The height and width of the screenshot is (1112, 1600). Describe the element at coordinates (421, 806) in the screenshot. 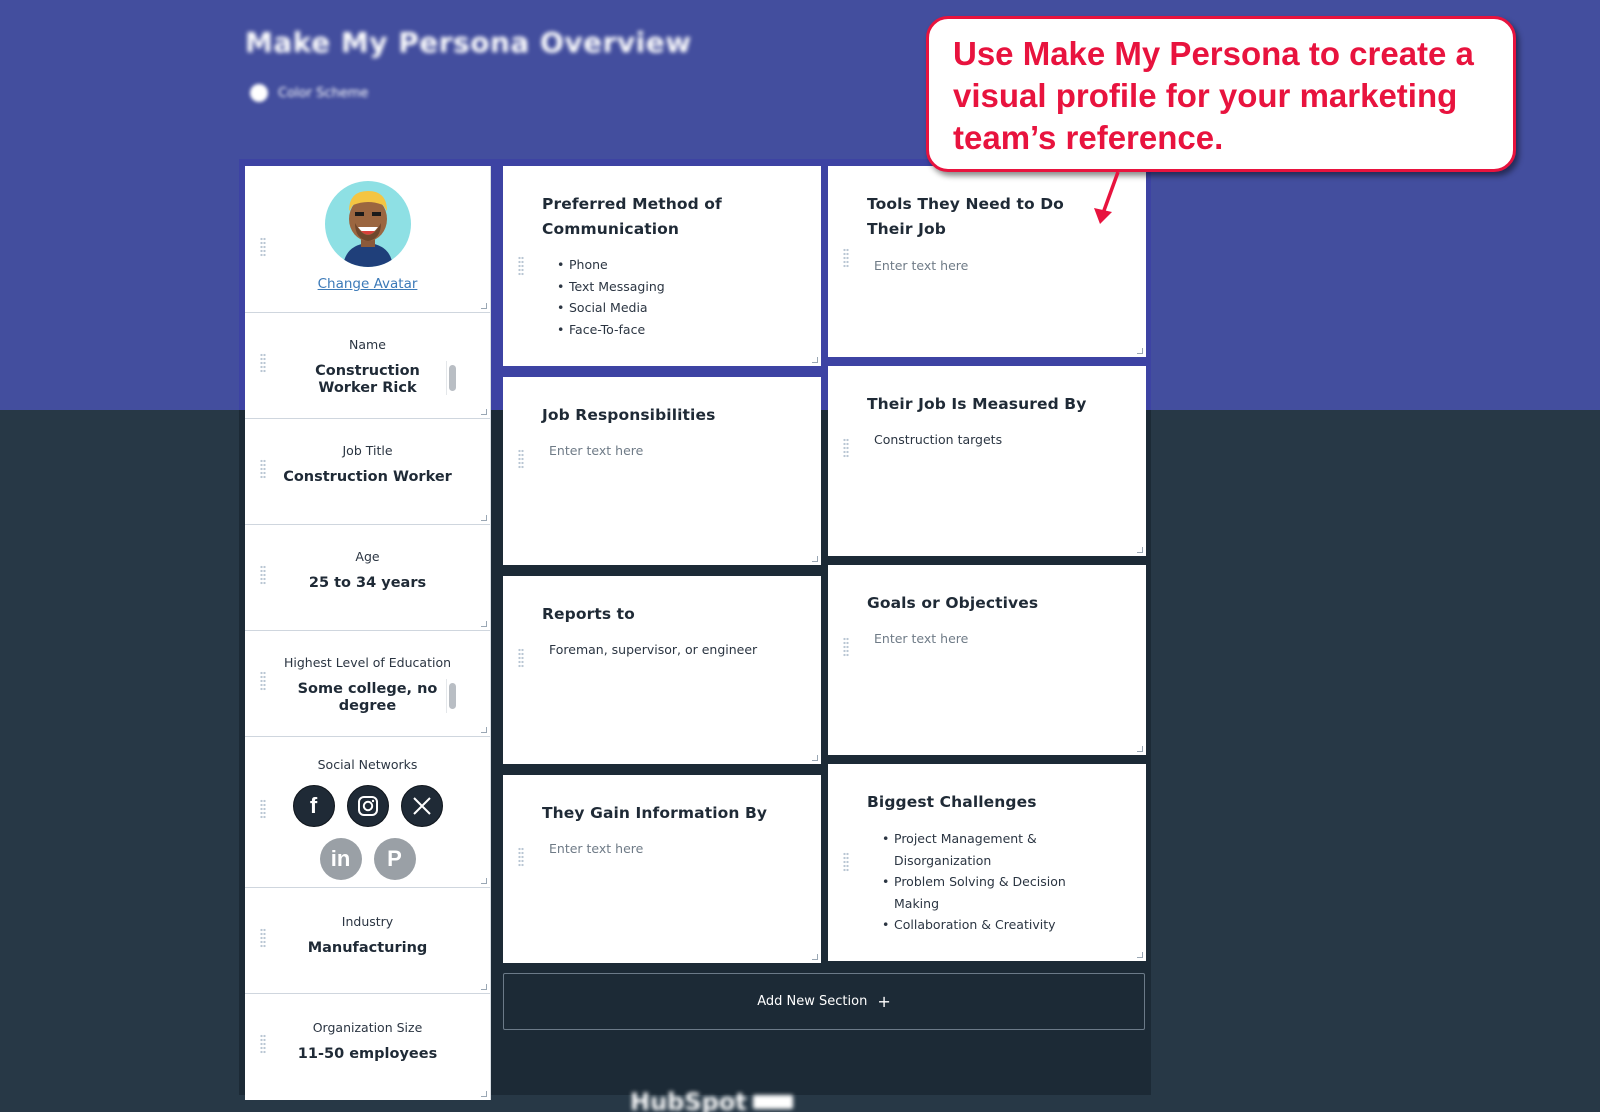

I see `x-icon` at that location.